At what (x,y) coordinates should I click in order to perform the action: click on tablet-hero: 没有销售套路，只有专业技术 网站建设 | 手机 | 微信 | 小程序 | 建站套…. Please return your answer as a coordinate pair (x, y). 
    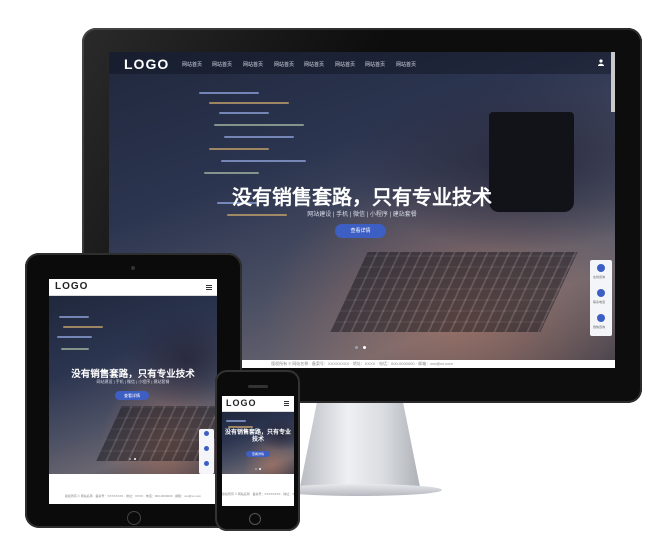
    Looking at the image, I should click on (133, 385).